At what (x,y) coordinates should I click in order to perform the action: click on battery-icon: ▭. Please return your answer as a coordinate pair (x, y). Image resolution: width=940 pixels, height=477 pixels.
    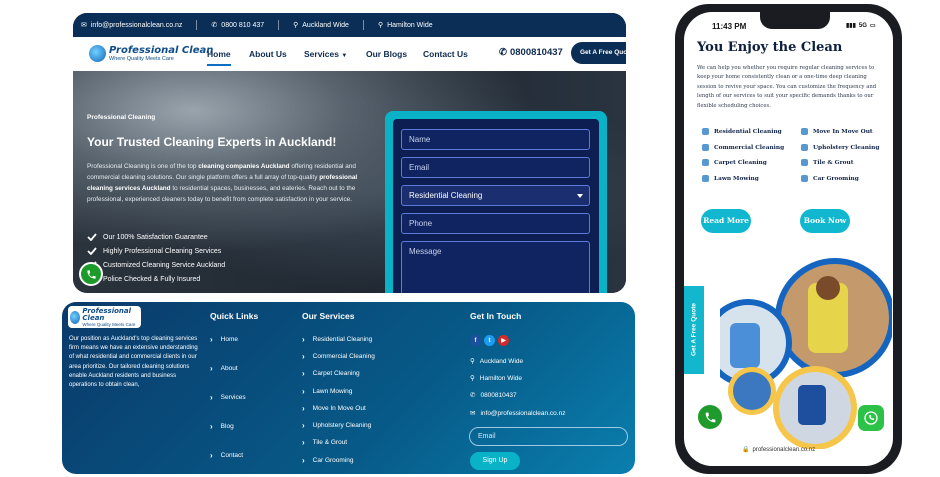
    Looking at the image, I should click on (872, 26).